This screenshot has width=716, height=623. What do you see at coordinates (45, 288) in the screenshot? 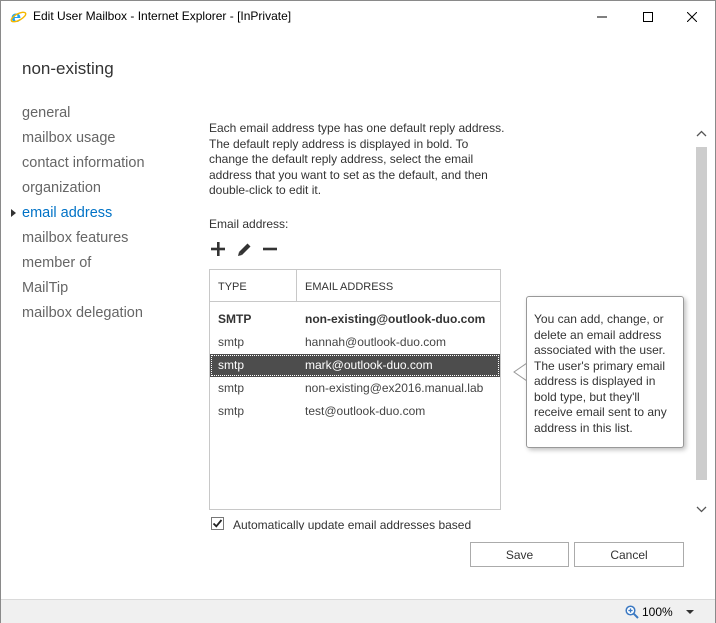
I see `nav-item-label: MailTip` at bounding box center [45, 288].